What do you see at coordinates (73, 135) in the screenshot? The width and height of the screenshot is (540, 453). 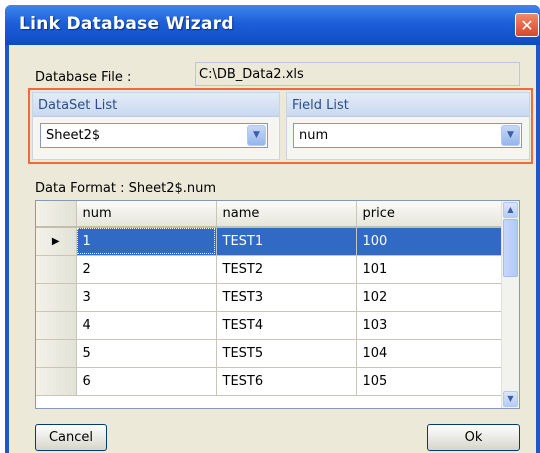 I see `dataset-list-value: Sheet2$` at bounding box center [73, 135].